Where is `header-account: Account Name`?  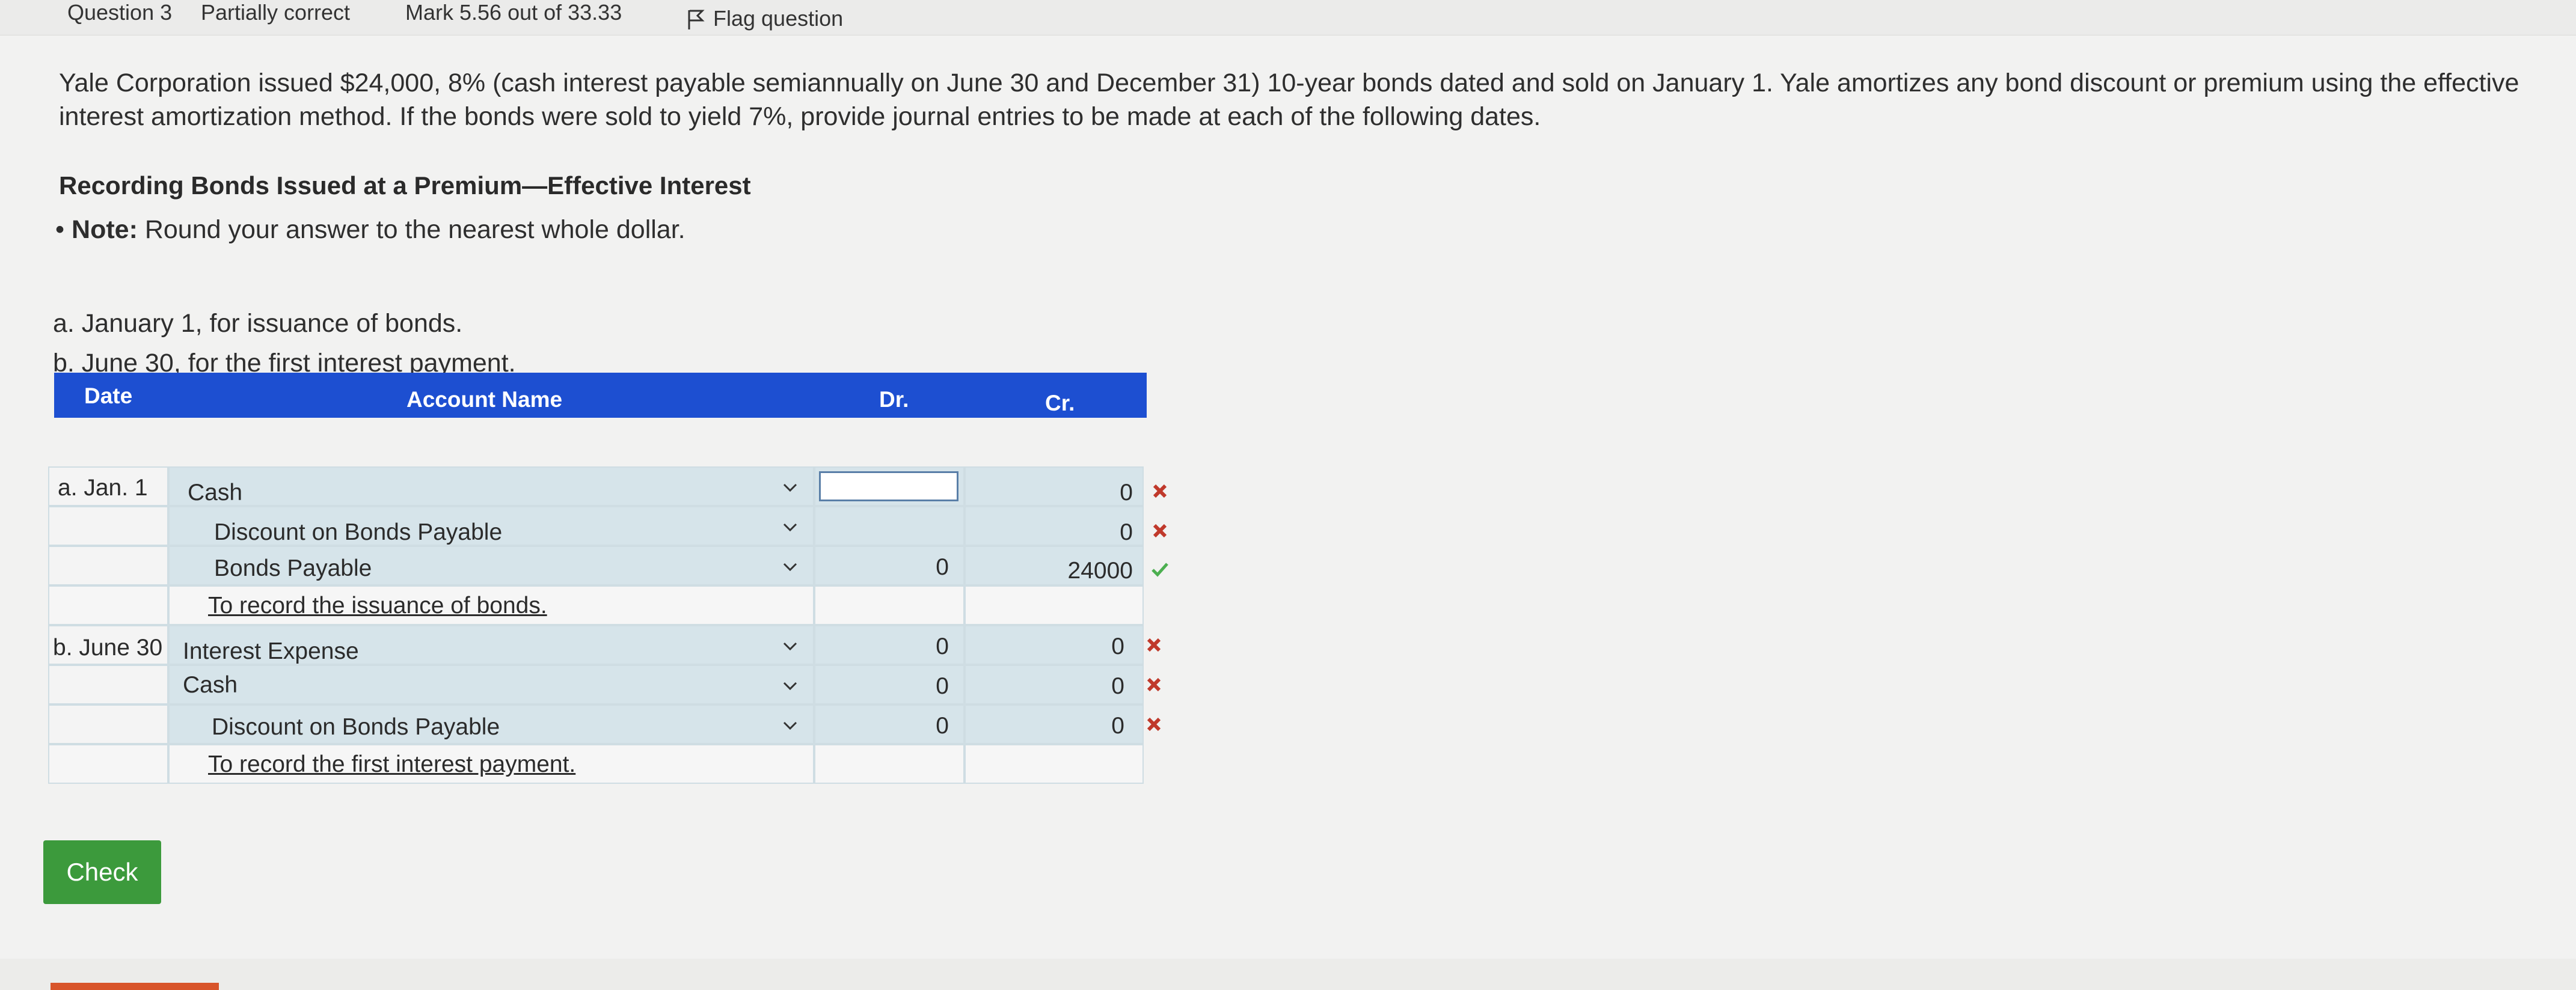
header-account: Account Name is located at coordinates (484, 399).